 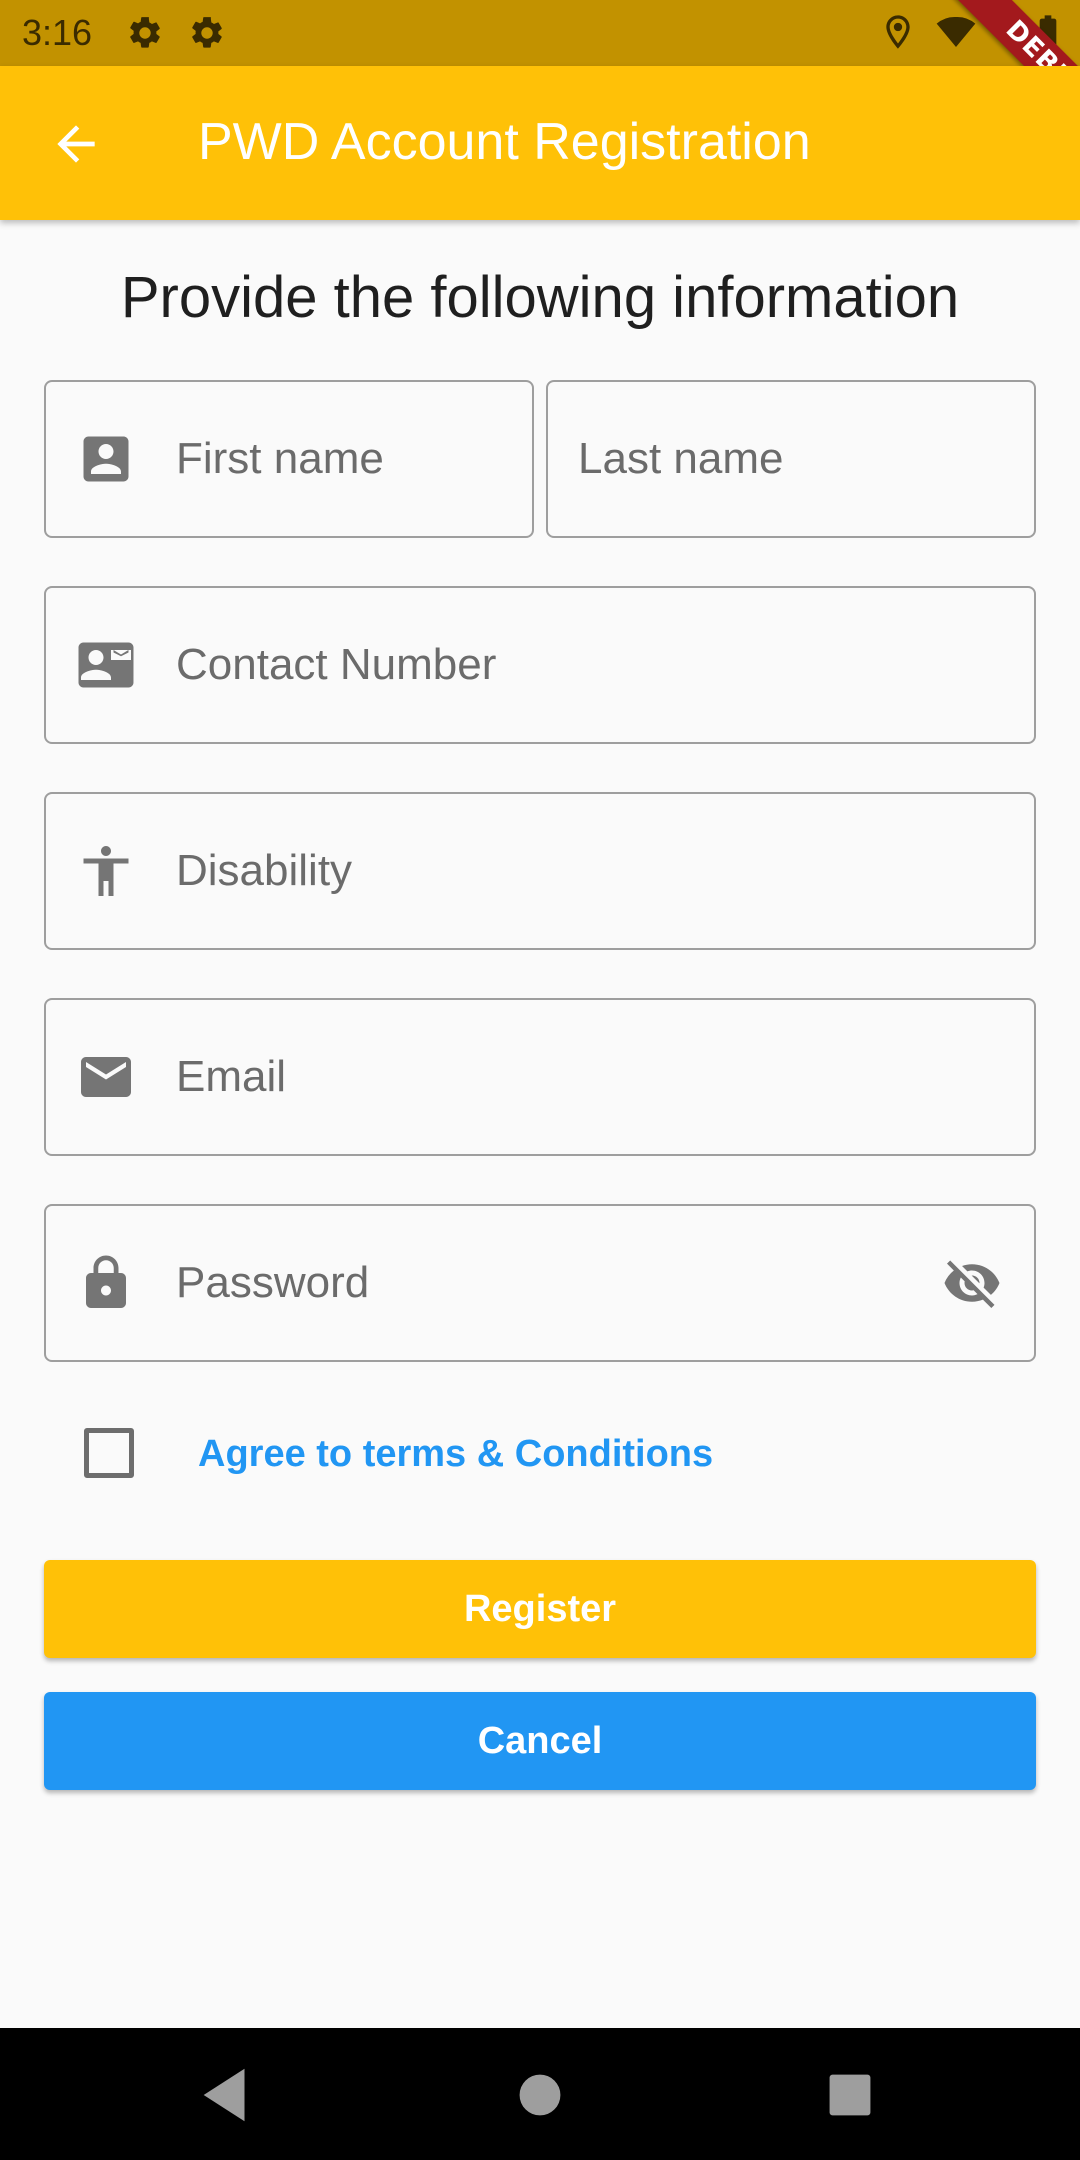 What do you see at coordinates (346, 459) in the screenshot?
I see `first-name-input` at bounding box center [346, 459].